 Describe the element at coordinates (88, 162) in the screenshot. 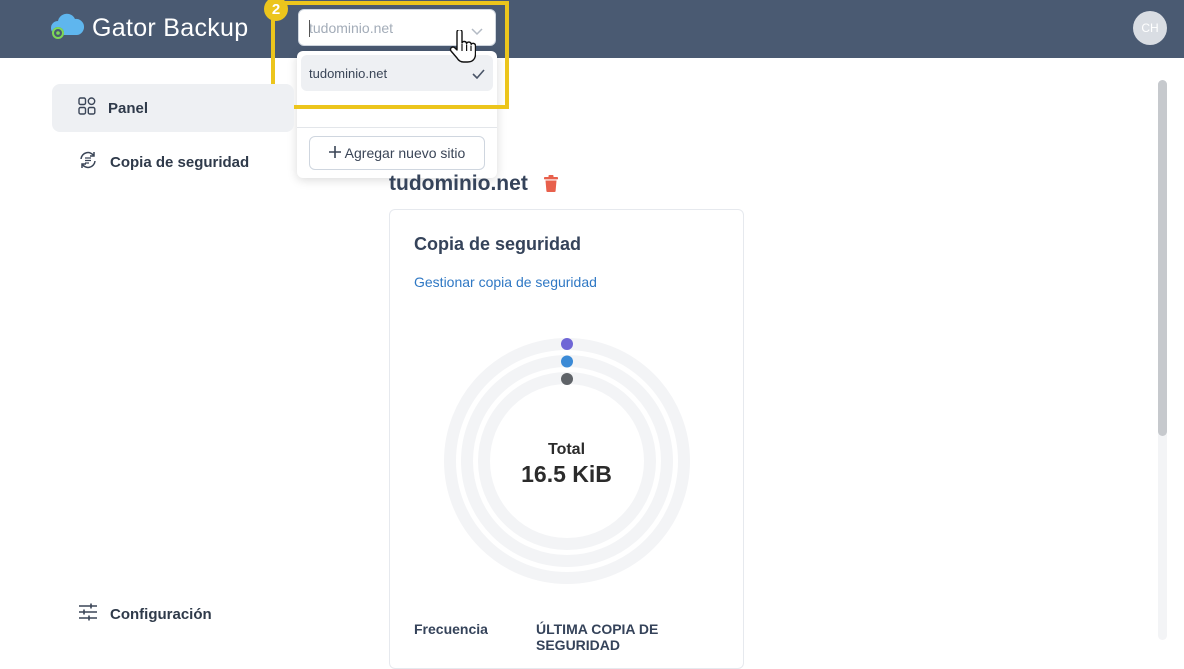

I see `backup-sync-icon` at that location.